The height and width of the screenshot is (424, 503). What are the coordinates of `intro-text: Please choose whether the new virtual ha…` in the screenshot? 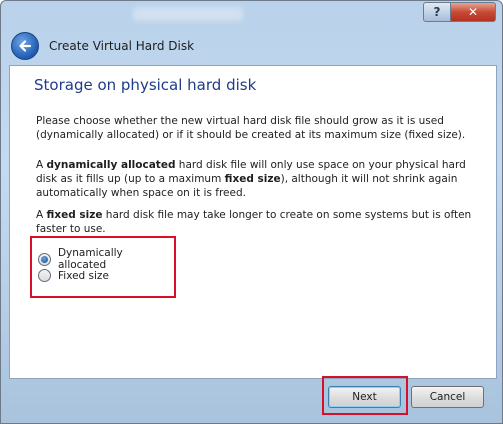 It's located at (251, 128).